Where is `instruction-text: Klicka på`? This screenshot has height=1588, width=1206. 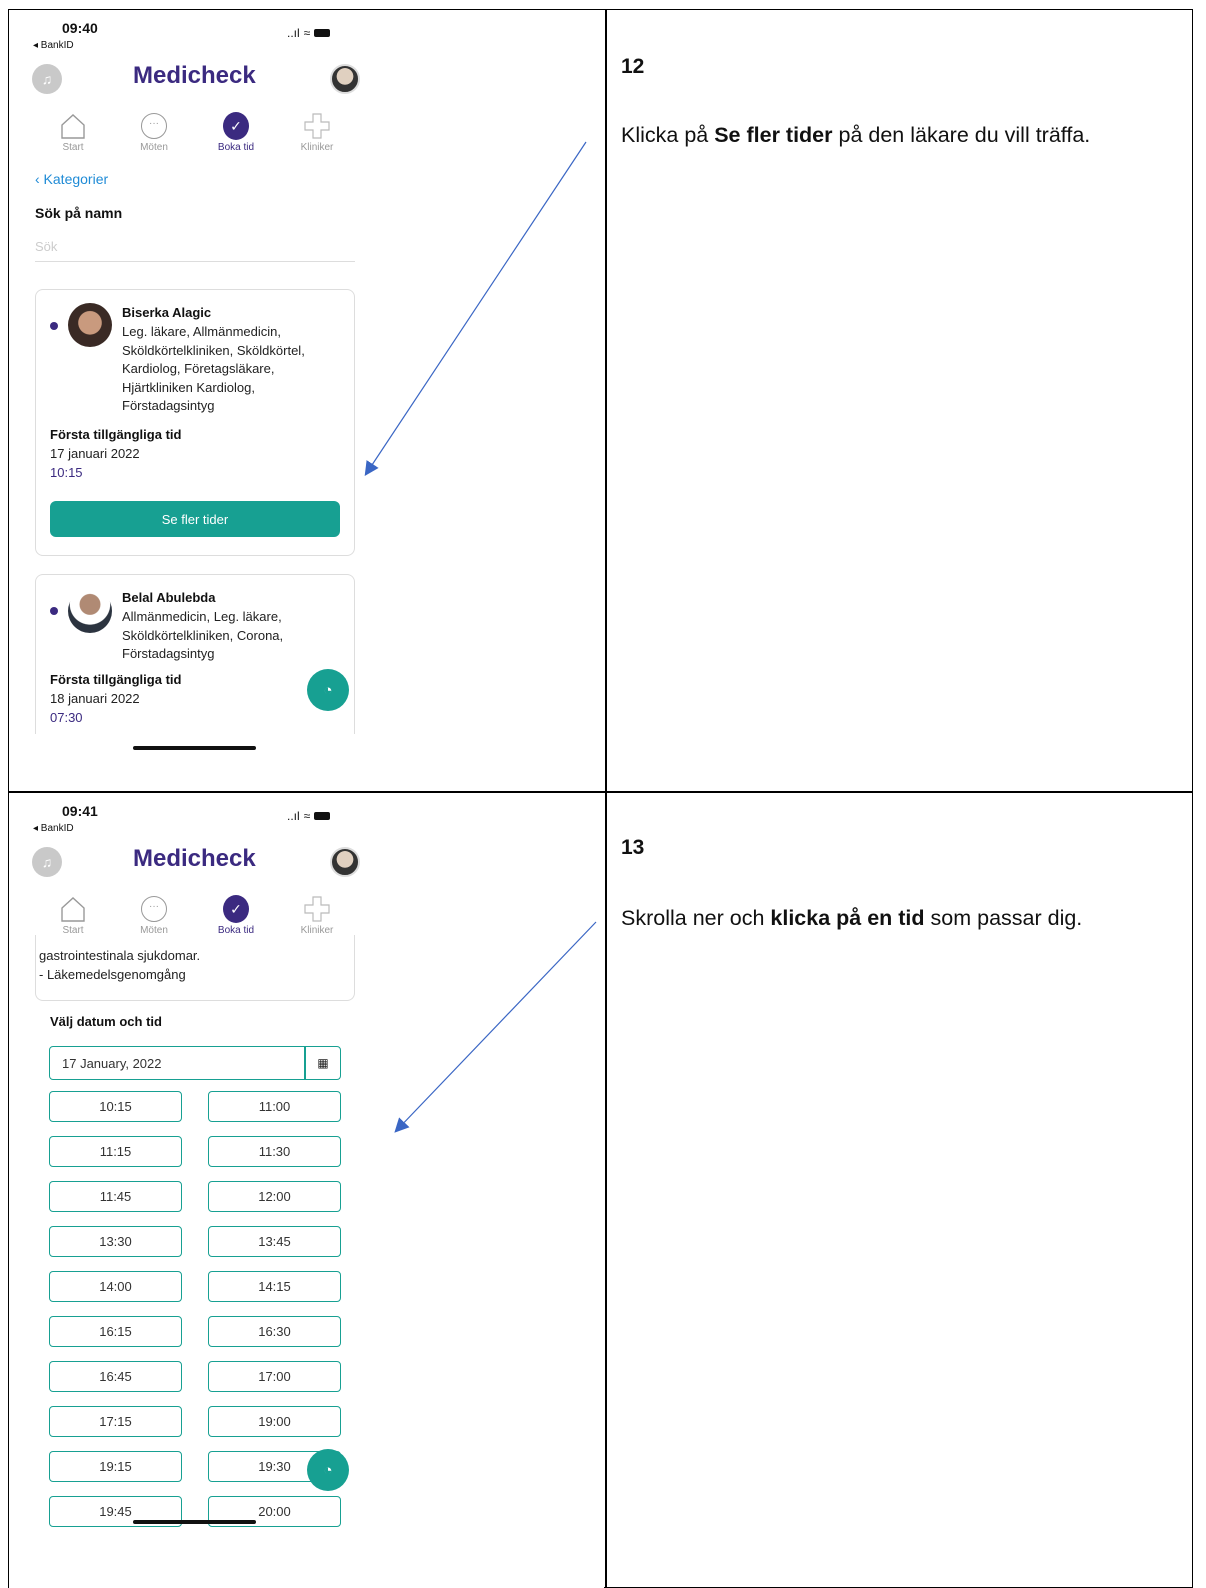
instruction-text: Klicka på is located at coordinates (668, 135).